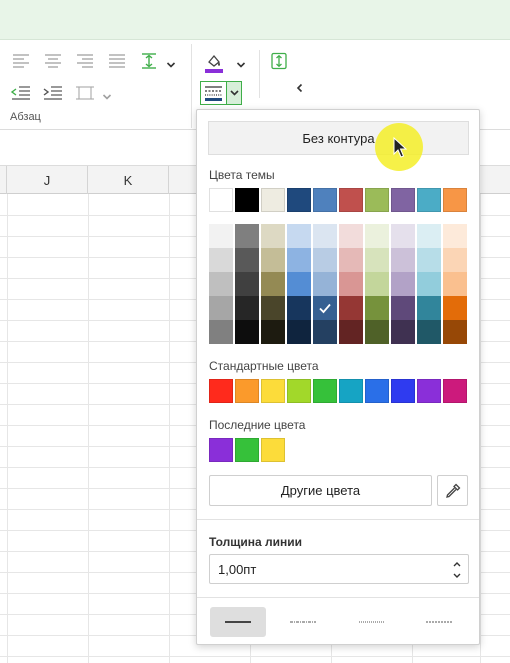 The height and width of the screenshot is (663, 510). I want to click on no-border-button: Без контура, so click(338, 138).